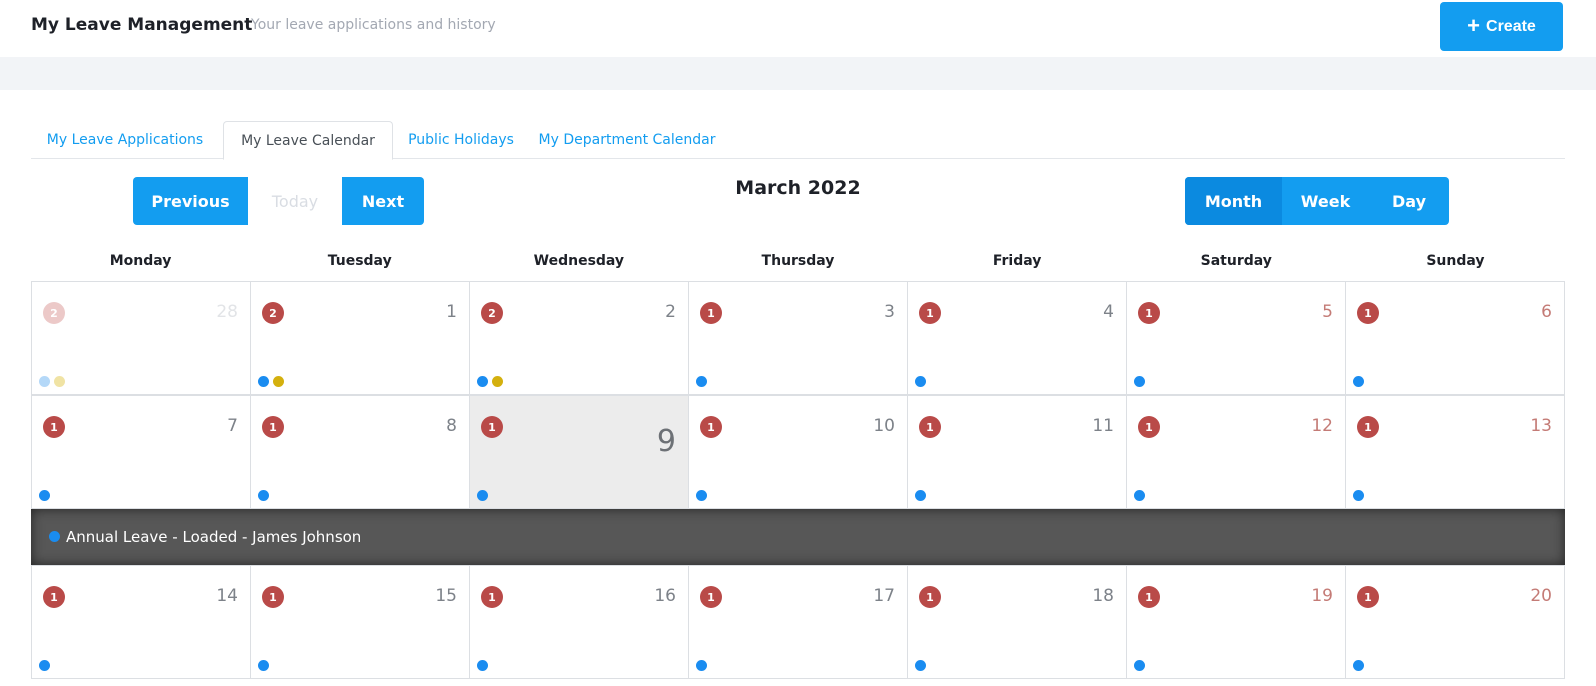  Describe the element at coordinates (1327, 312) in the screenshot. I see `day-number: 5` at that location.